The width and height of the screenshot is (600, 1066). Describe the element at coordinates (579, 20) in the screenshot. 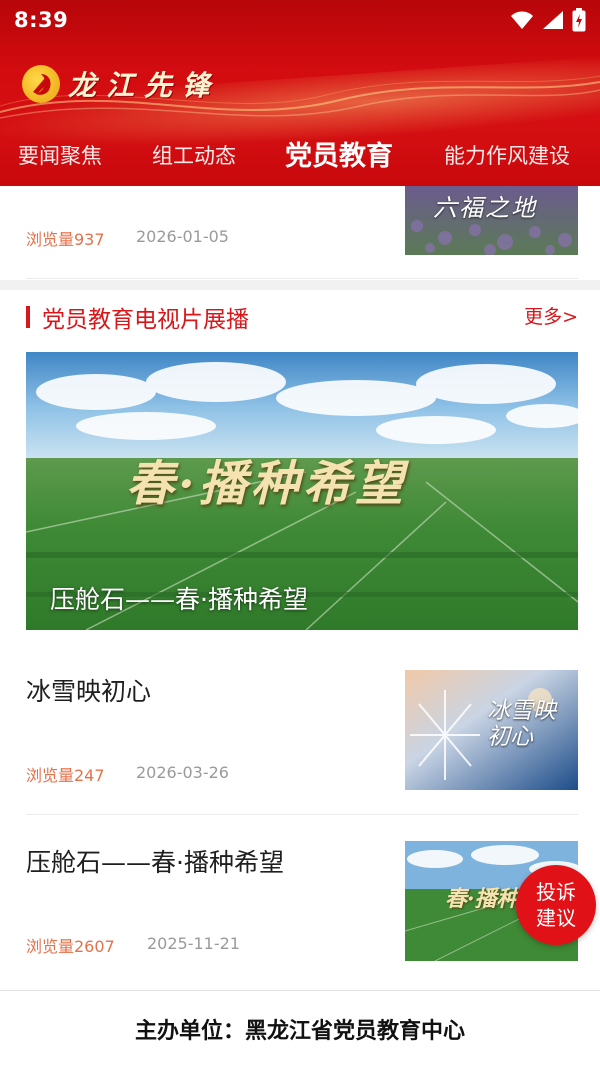

I see `battery-icon` at that location.